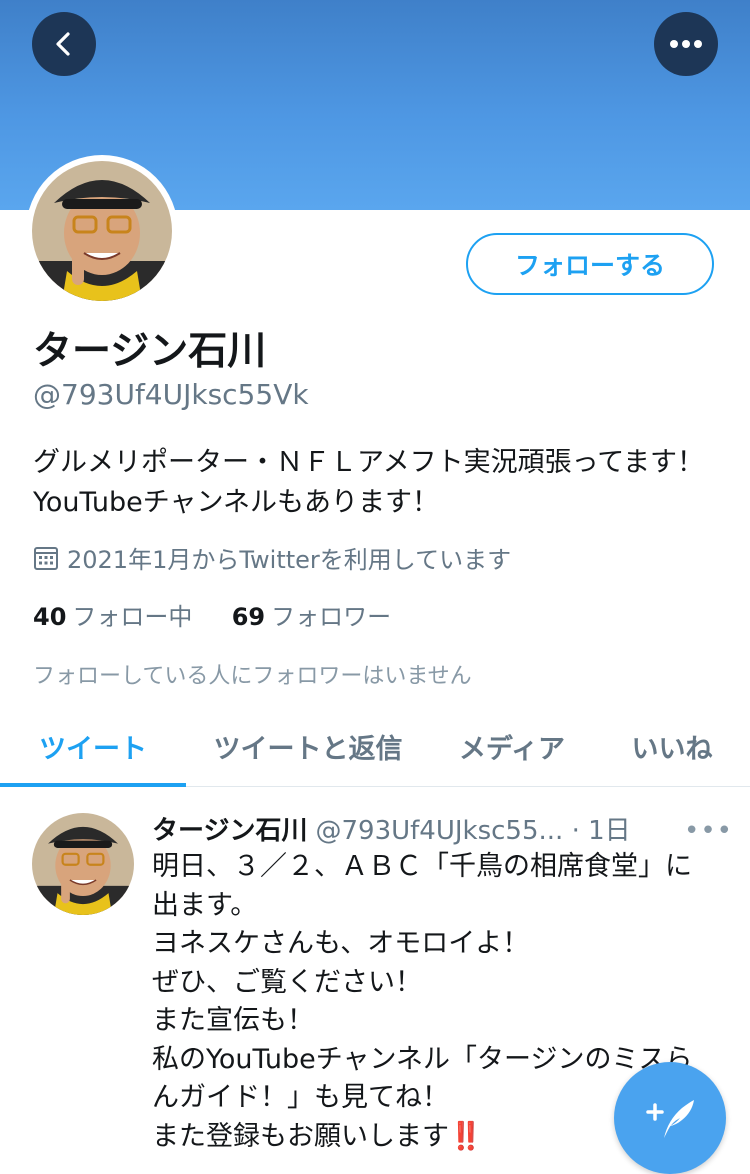  Describe the element at coordinates (308, 746) in the screenshot. I see `tab-tweets-and-replies: ツイートと返信` at that location.